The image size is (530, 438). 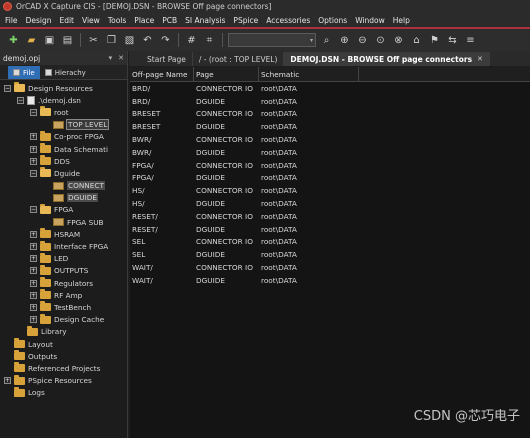 What do you see at coordinates (63, 209) in the screenshot?
I see `tree-item: − FPGA` at bounding box center [63, 209].